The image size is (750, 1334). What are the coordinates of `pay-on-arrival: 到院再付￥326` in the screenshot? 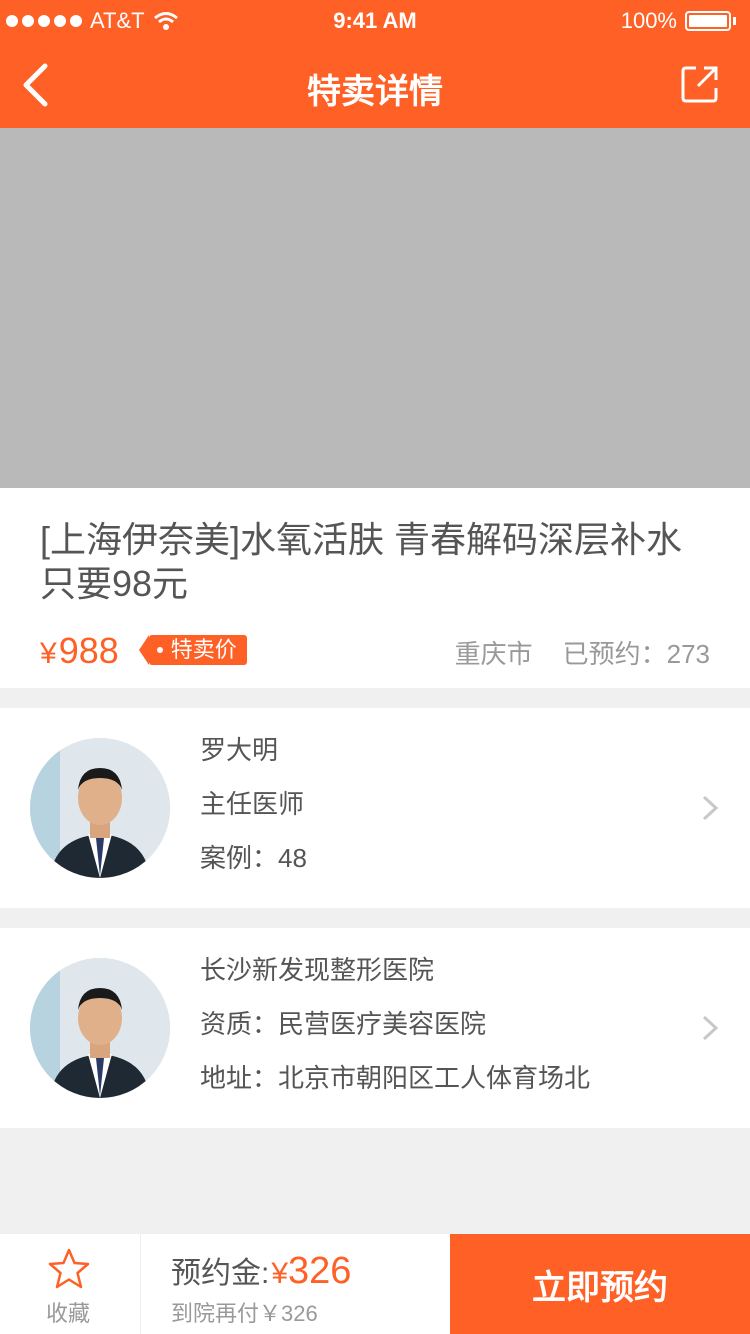 It's located at (244, 1313).